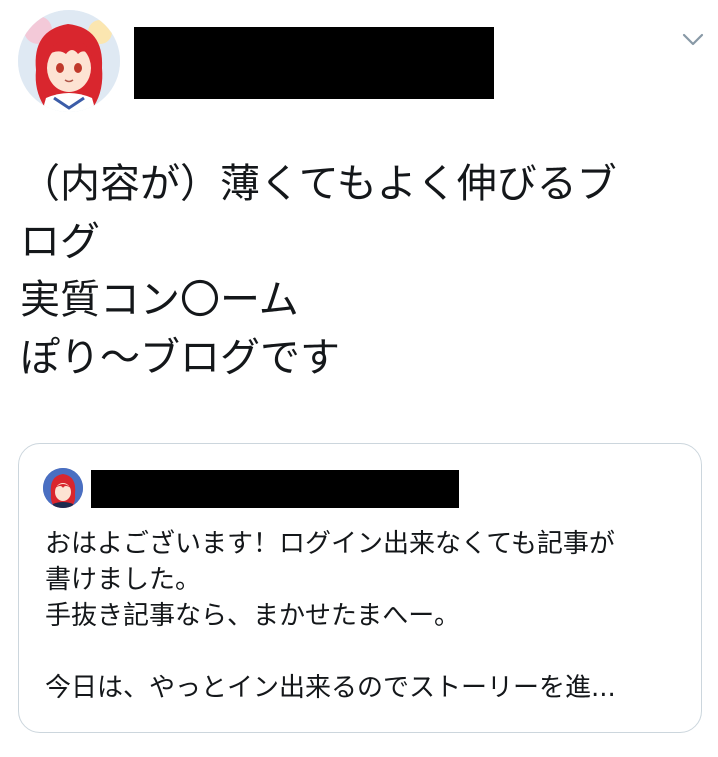 This screenshot has height=757, width=718. I want to click on tweet-text-line: ログ, so click(60, 242).